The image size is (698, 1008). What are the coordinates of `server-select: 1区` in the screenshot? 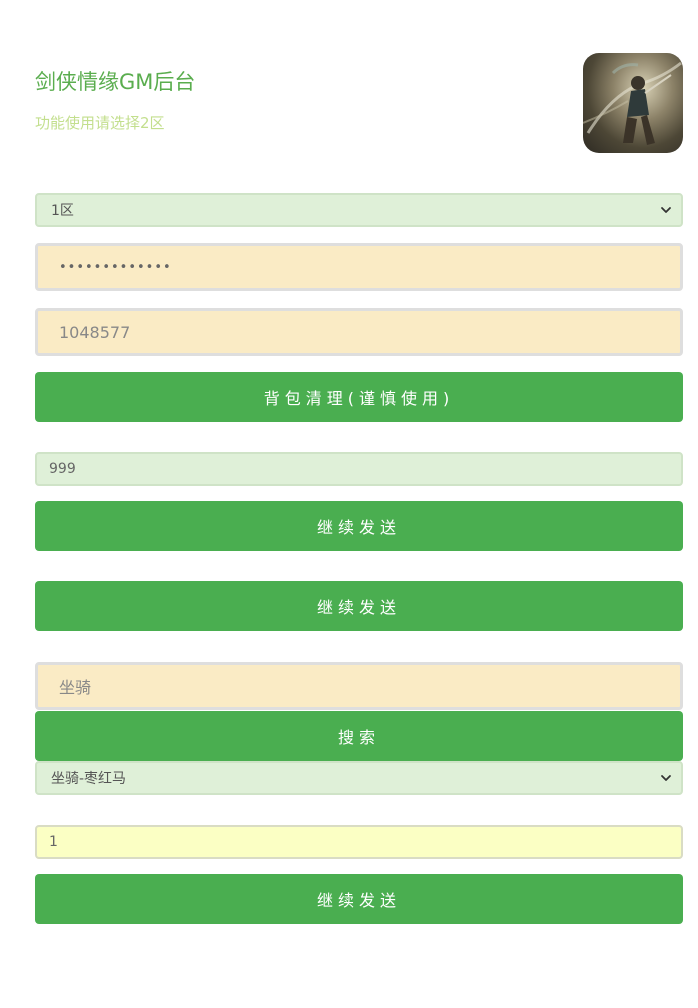 It's located at (359, 210).